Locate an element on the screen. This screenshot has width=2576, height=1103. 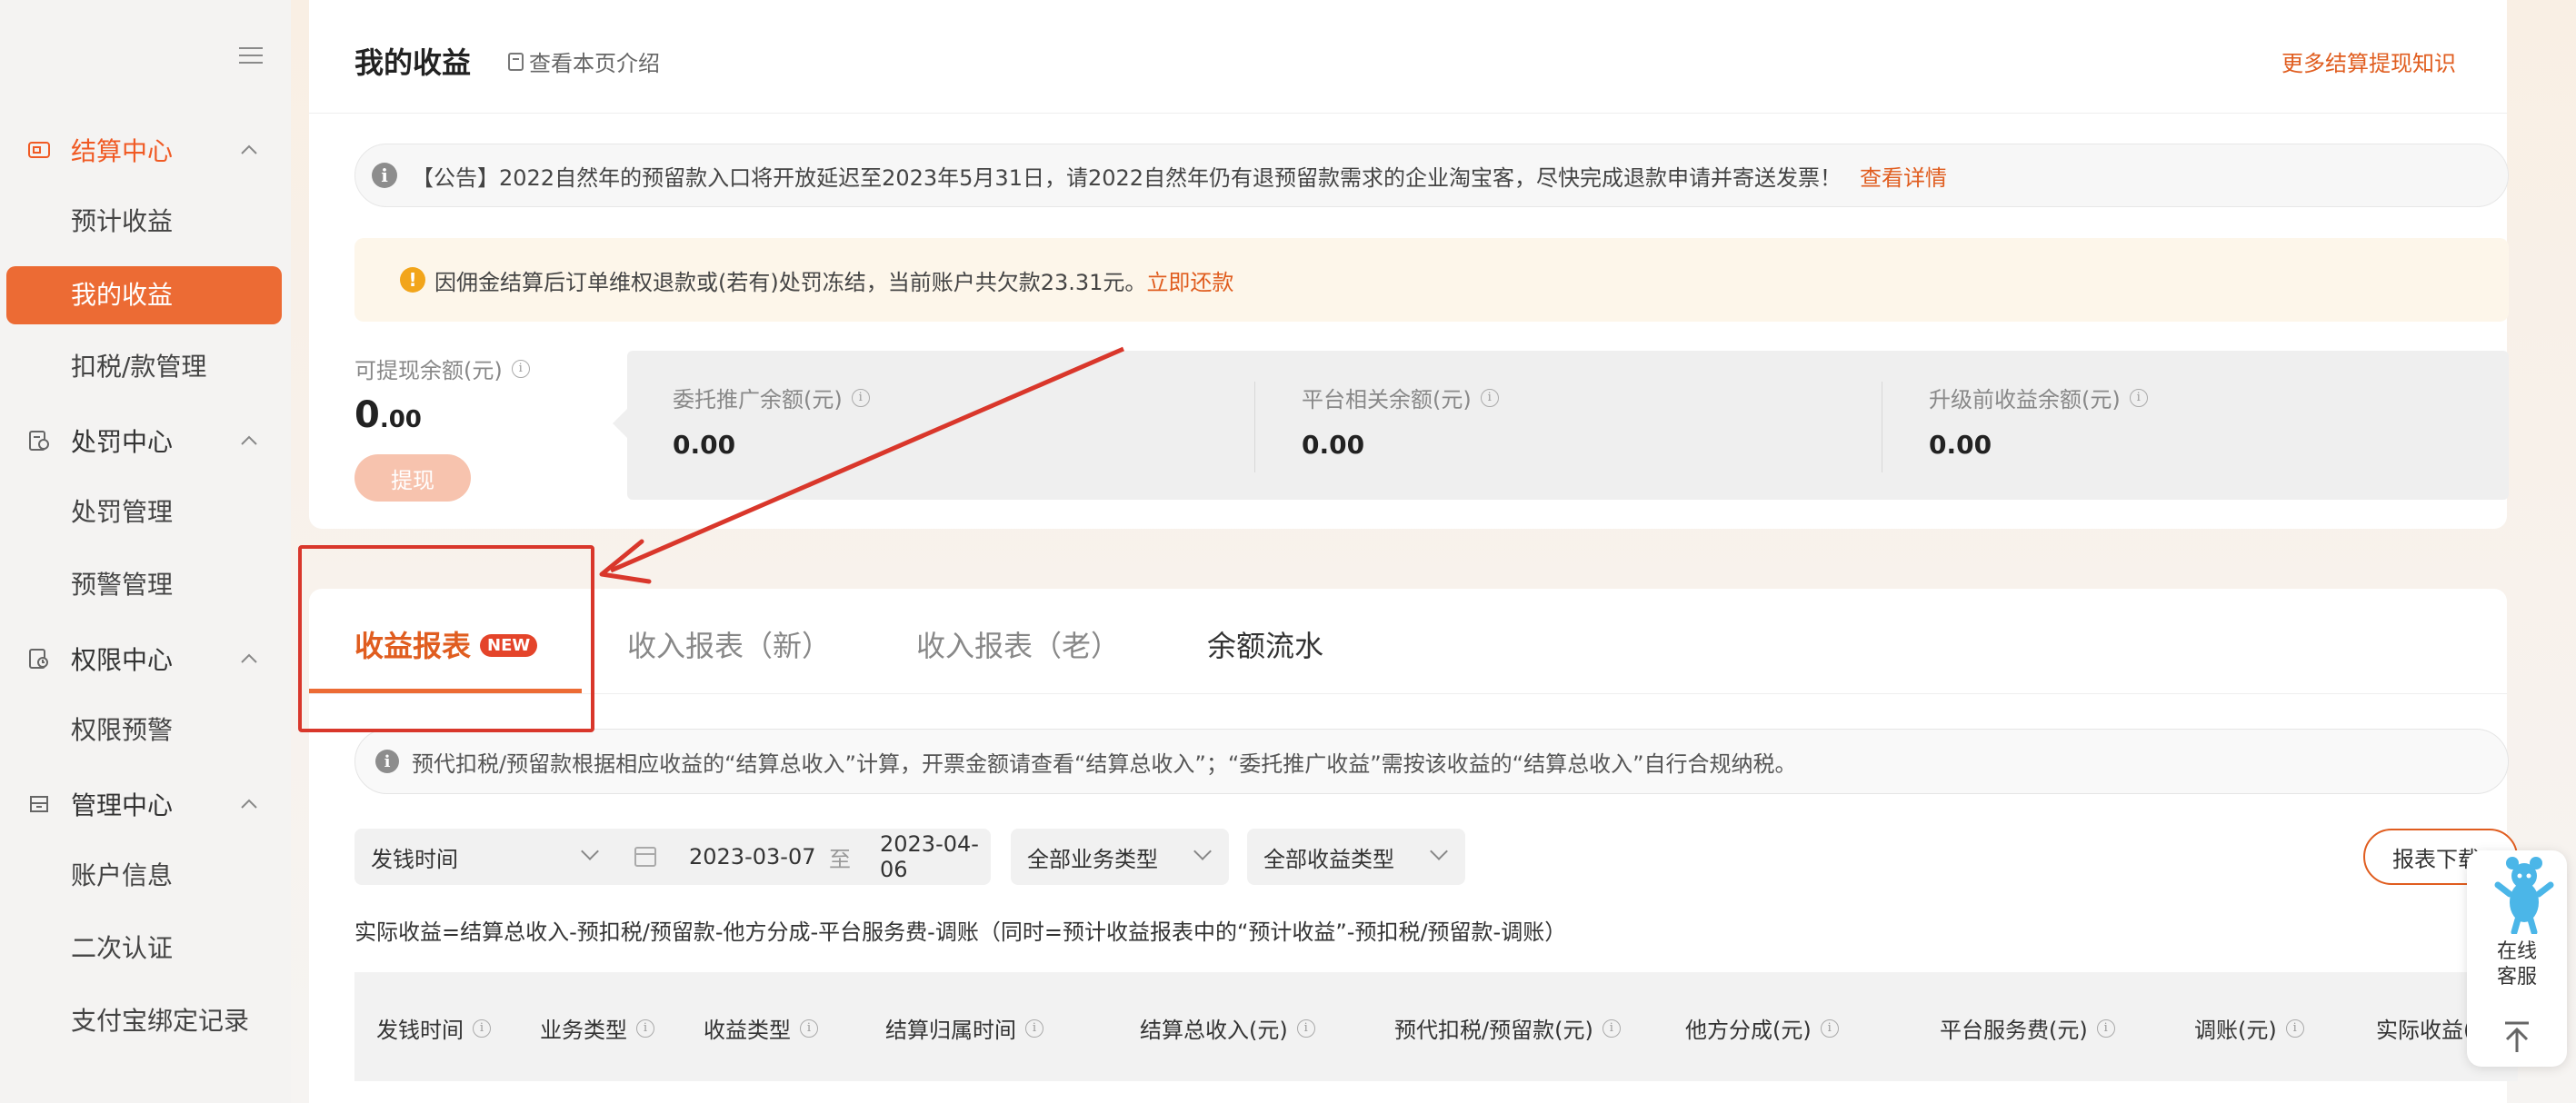
time-type-select: 发钱时间 is located at coordinates (414, 857).